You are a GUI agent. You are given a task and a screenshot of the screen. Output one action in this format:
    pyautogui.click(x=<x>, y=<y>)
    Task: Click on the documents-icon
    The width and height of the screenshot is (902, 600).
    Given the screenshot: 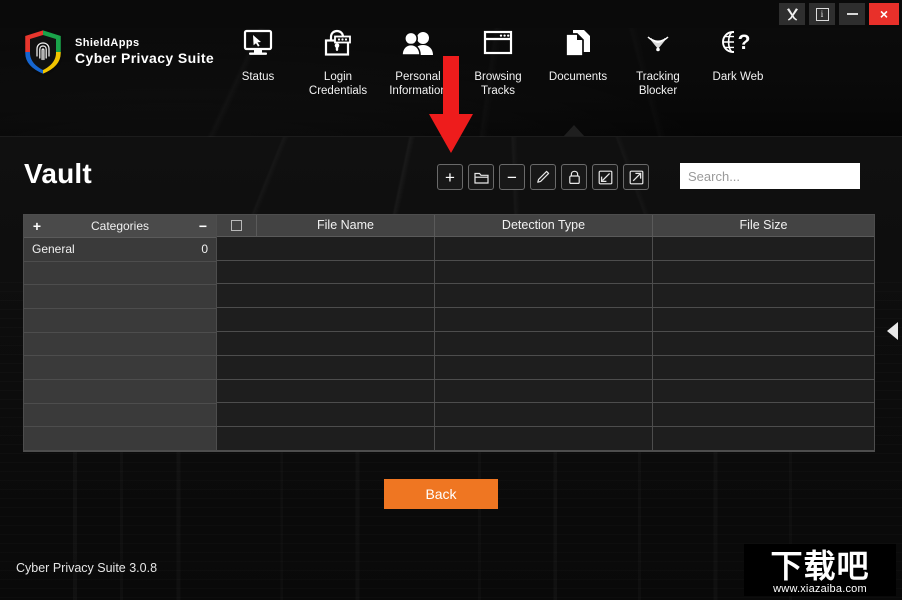 What is the action you would take?
    pyautogui.click(x=578, y=43)
    